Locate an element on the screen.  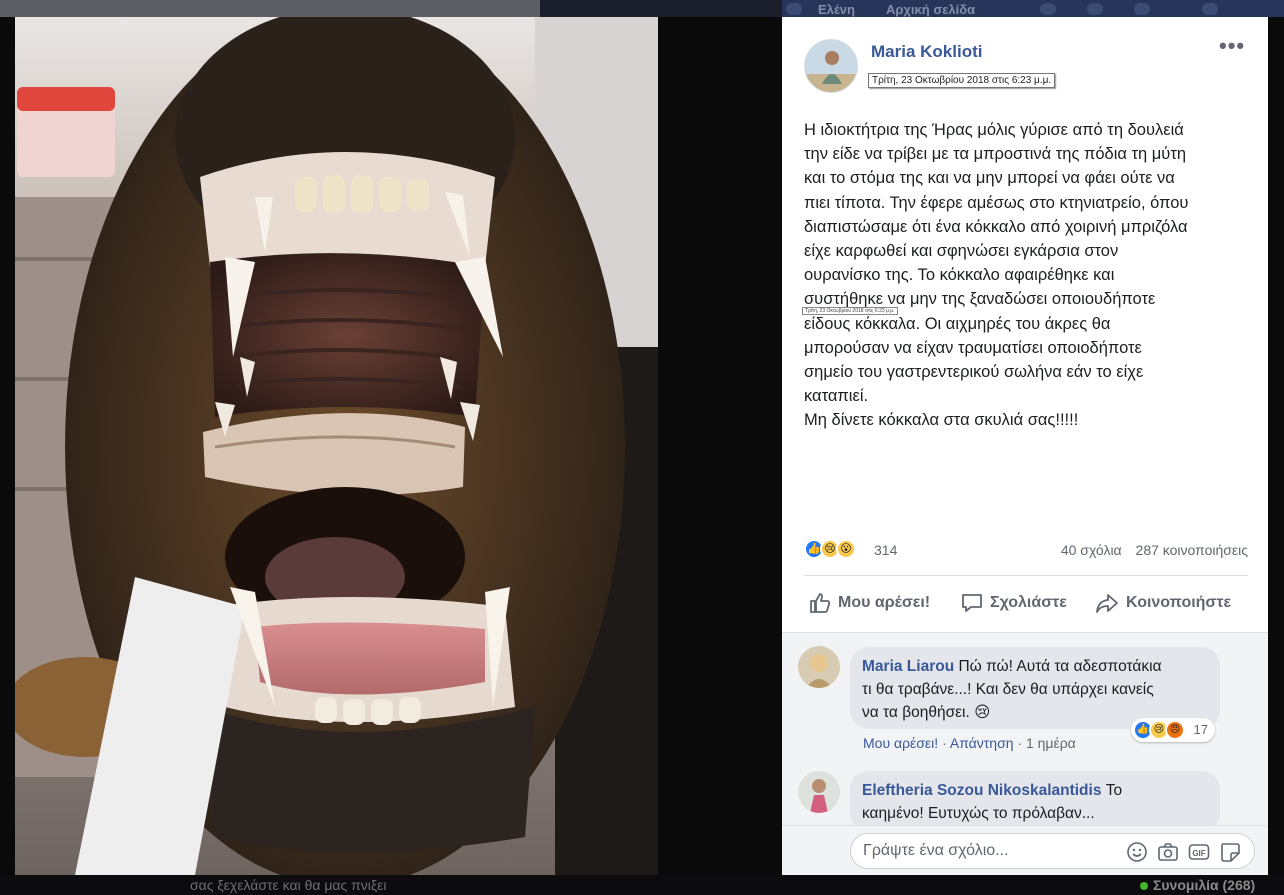
post-actions-bar: Μου αρέσει! Σχολιάστε Κοινοποιήστε is located at coordinates (1026, 604).